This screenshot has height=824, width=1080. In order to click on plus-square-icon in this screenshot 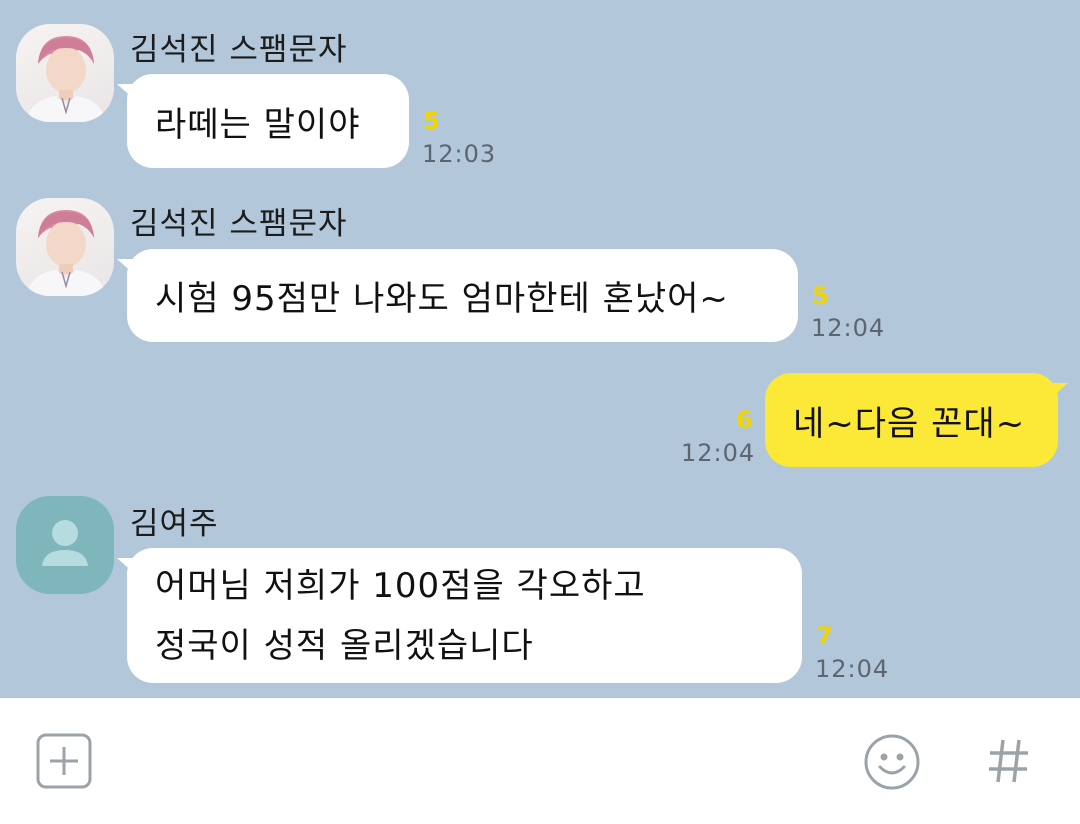, I will do `click(64, 761)`.